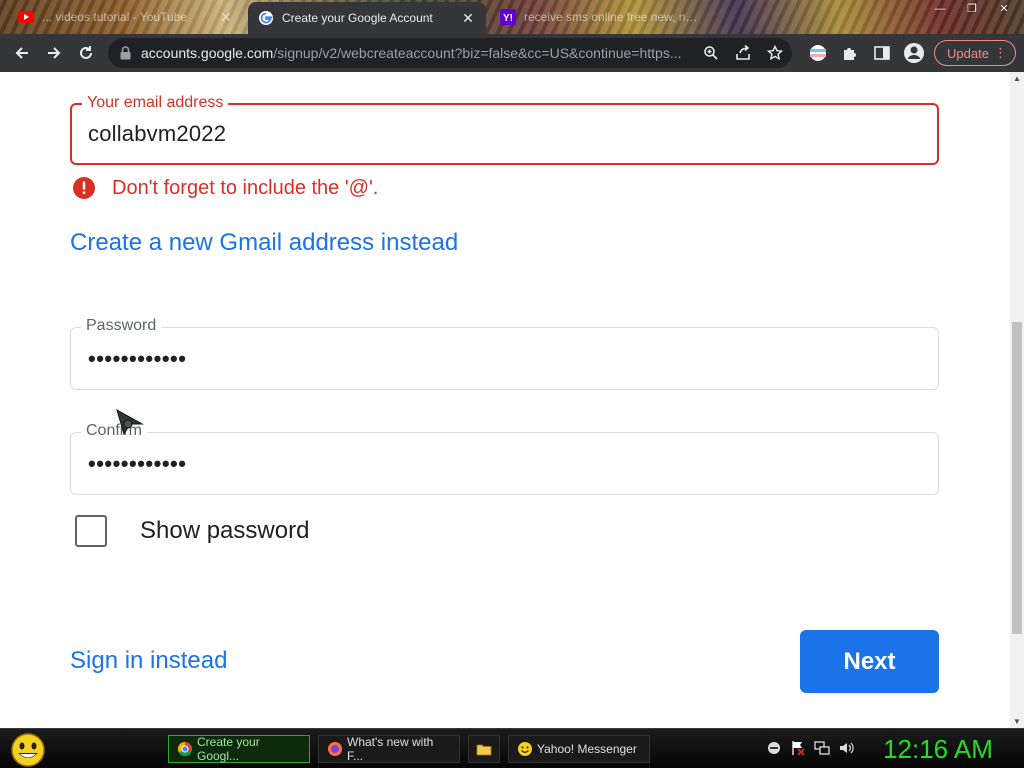 Image resolution: width=1024 pixels, height=768 pixels. Describe the element at coordinates (157, 133) in the screenshot. I see `email-value: collabvm2022` at that location.